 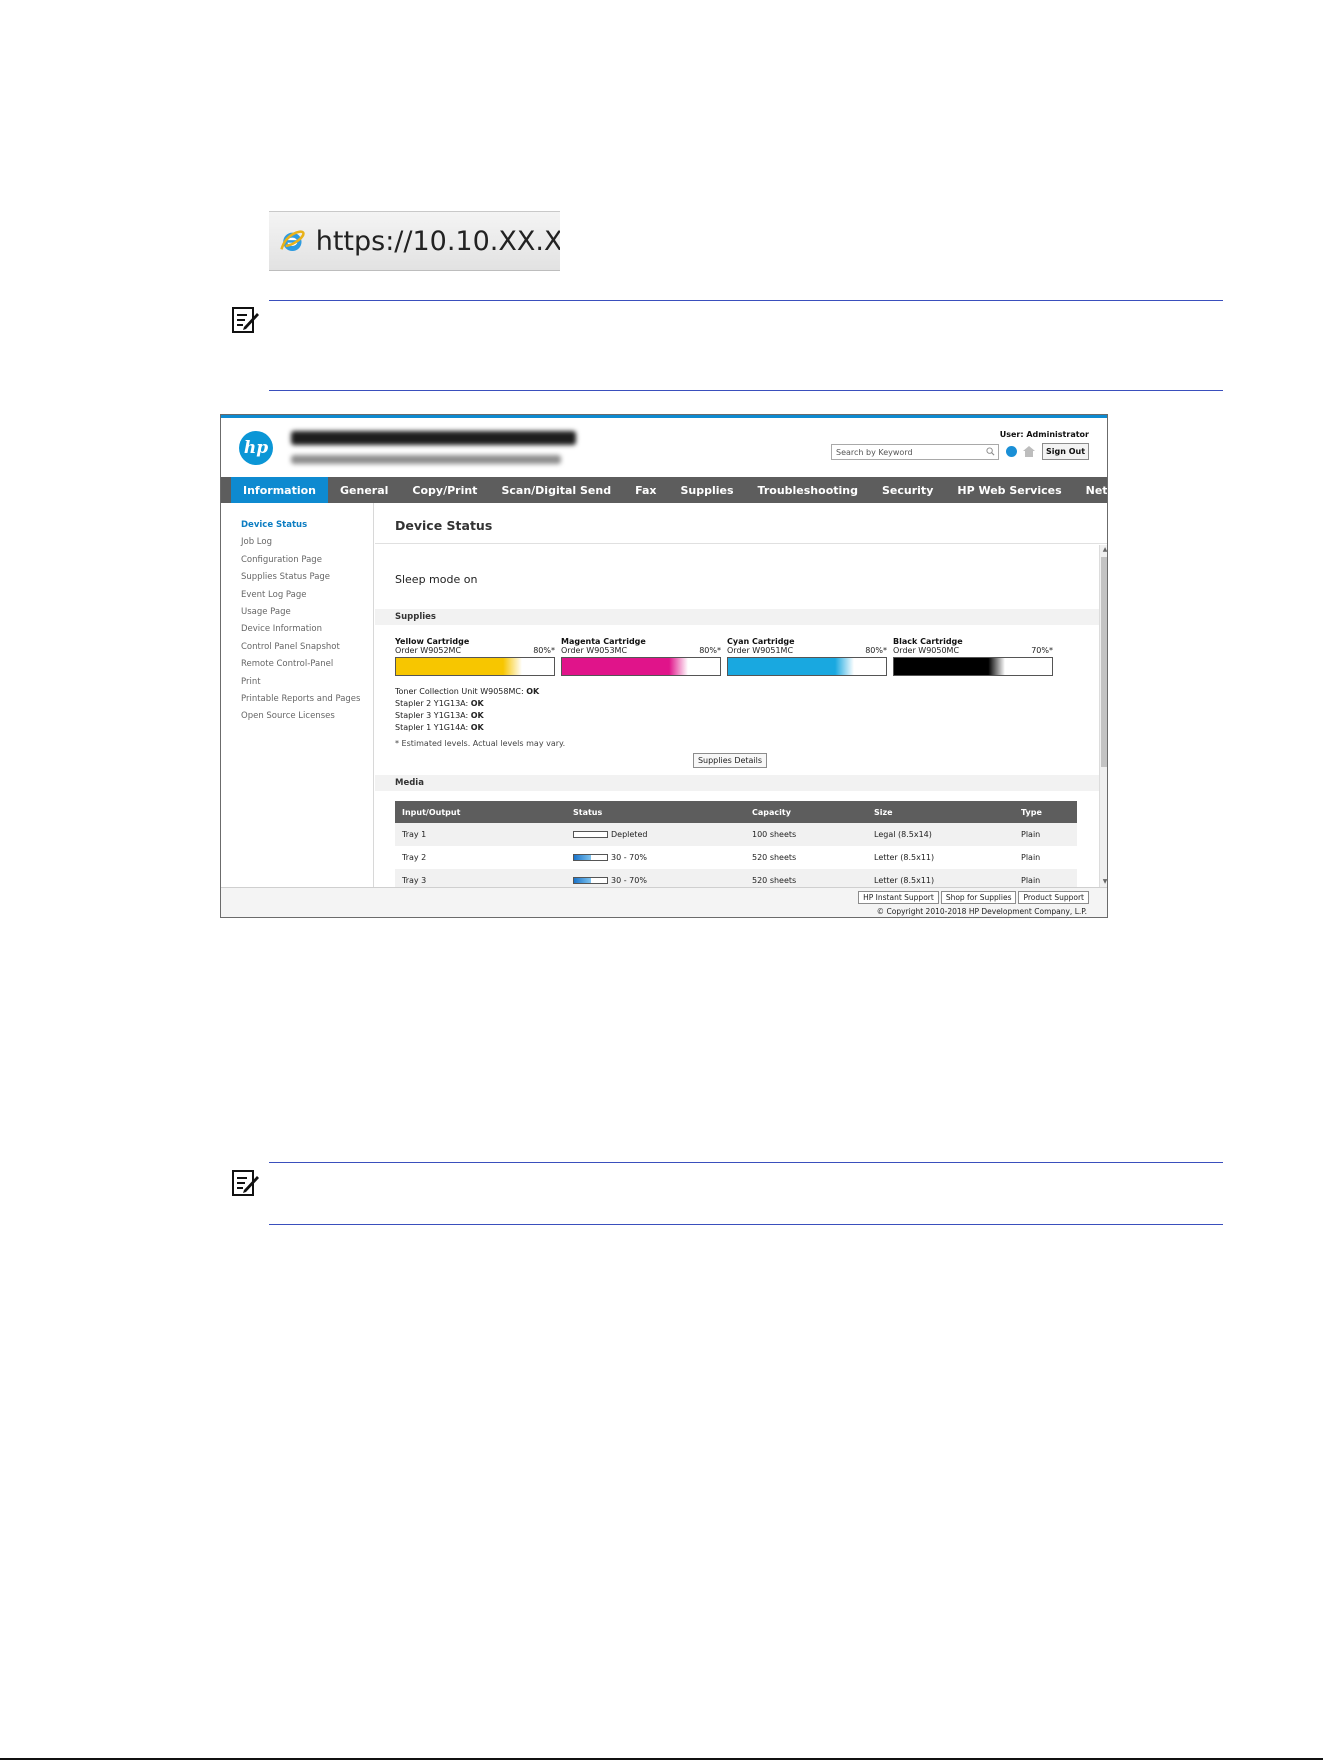 I want to click on tray-capacity: 520 sheets, so click(x=774, y=857).